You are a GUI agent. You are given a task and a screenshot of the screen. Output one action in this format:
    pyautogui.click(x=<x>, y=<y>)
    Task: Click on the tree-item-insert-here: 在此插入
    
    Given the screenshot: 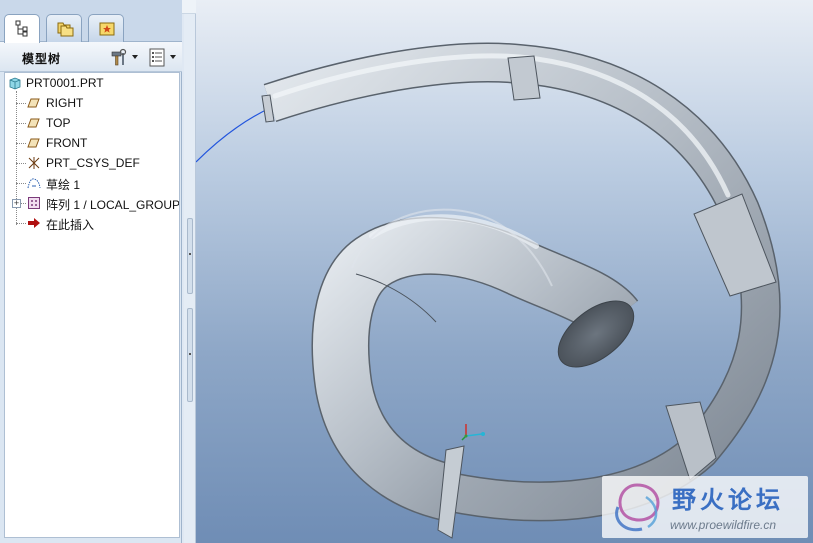 What is the action you would take?
    pyautogui.click(x=92, y=223)
    